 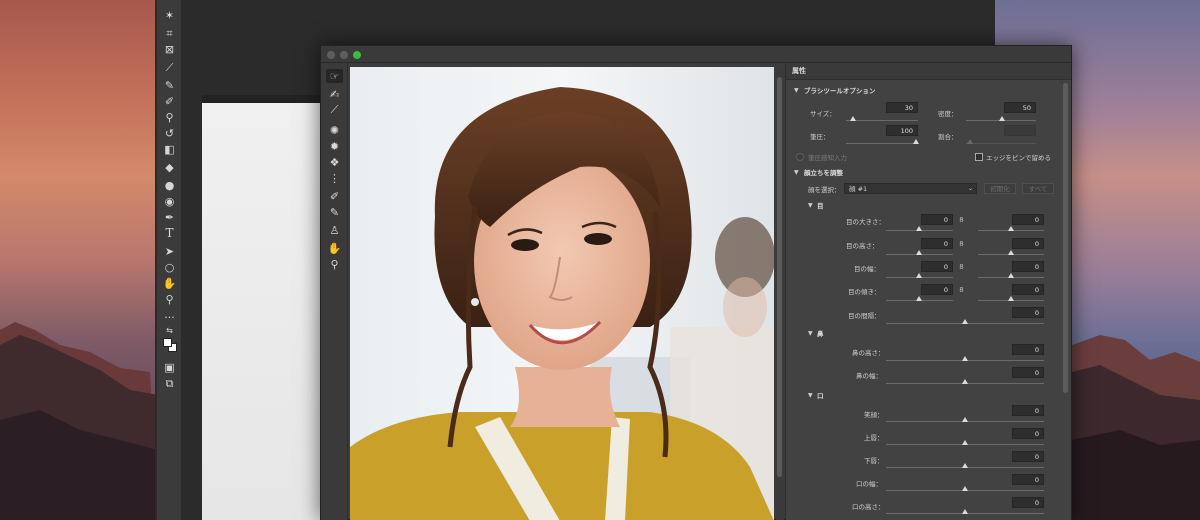 What do you see at coordinates (169, 15) in the screenshot?
I see `wand-icon: ✶` at bounding box center [169, 15].